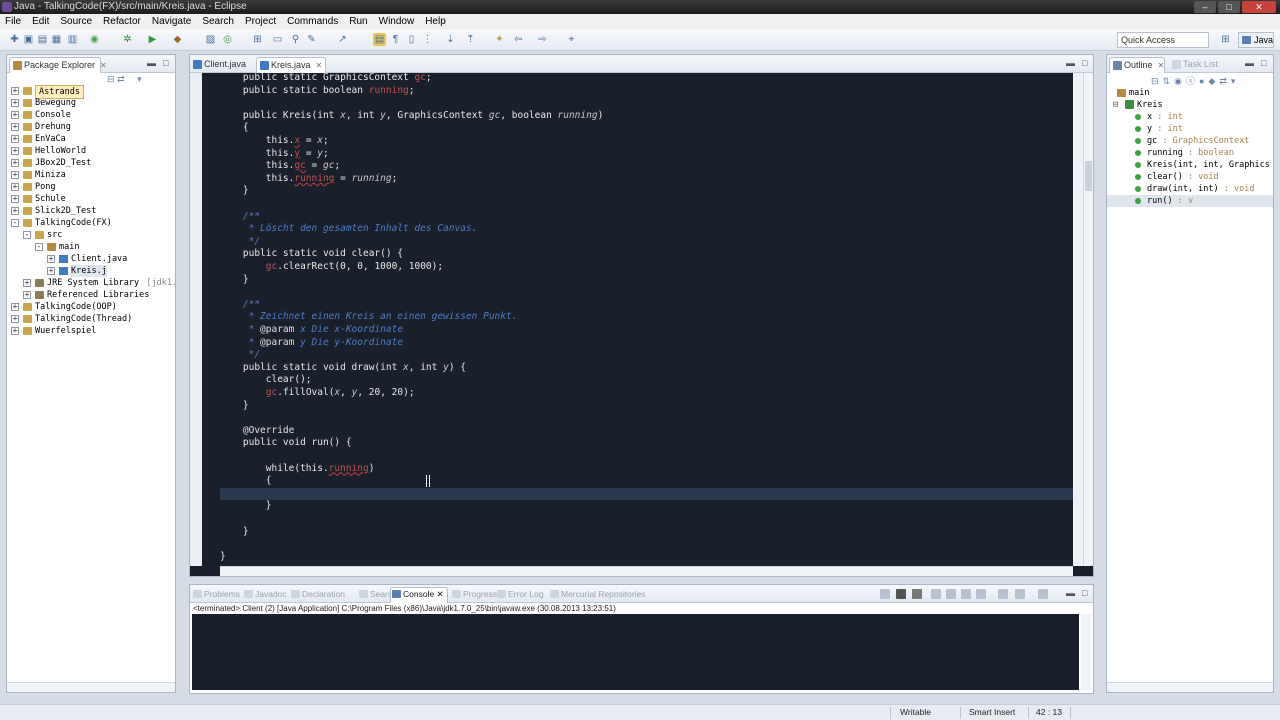 The width and height of the screenshot is (1280, 720). What do you see at coordinates (499, 39) in the screenshot?
I see `last-edit-icon: ✦` at bounding box center [499, 39].